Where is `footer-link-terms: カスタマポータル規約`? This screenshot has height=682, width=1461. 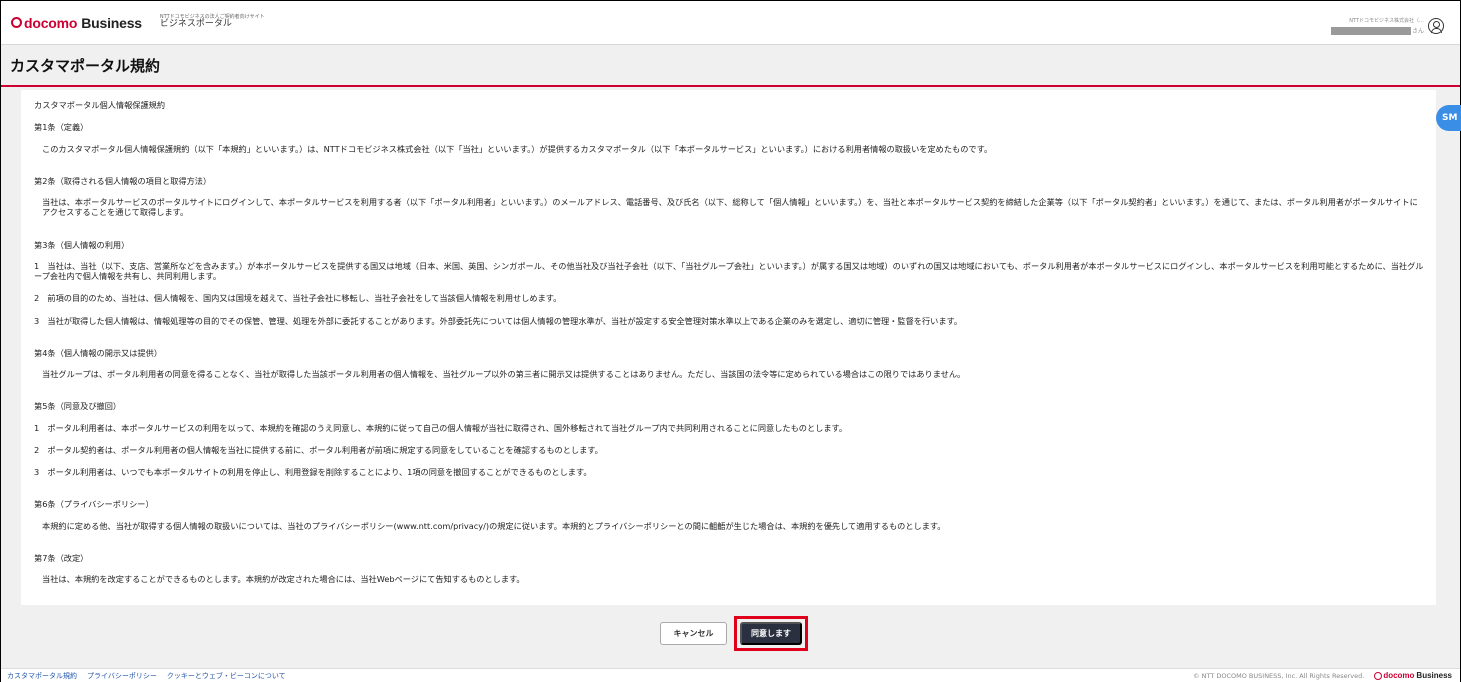 footer-link-terms: カスタマポータル規約 is located at coordinates (42, 676).